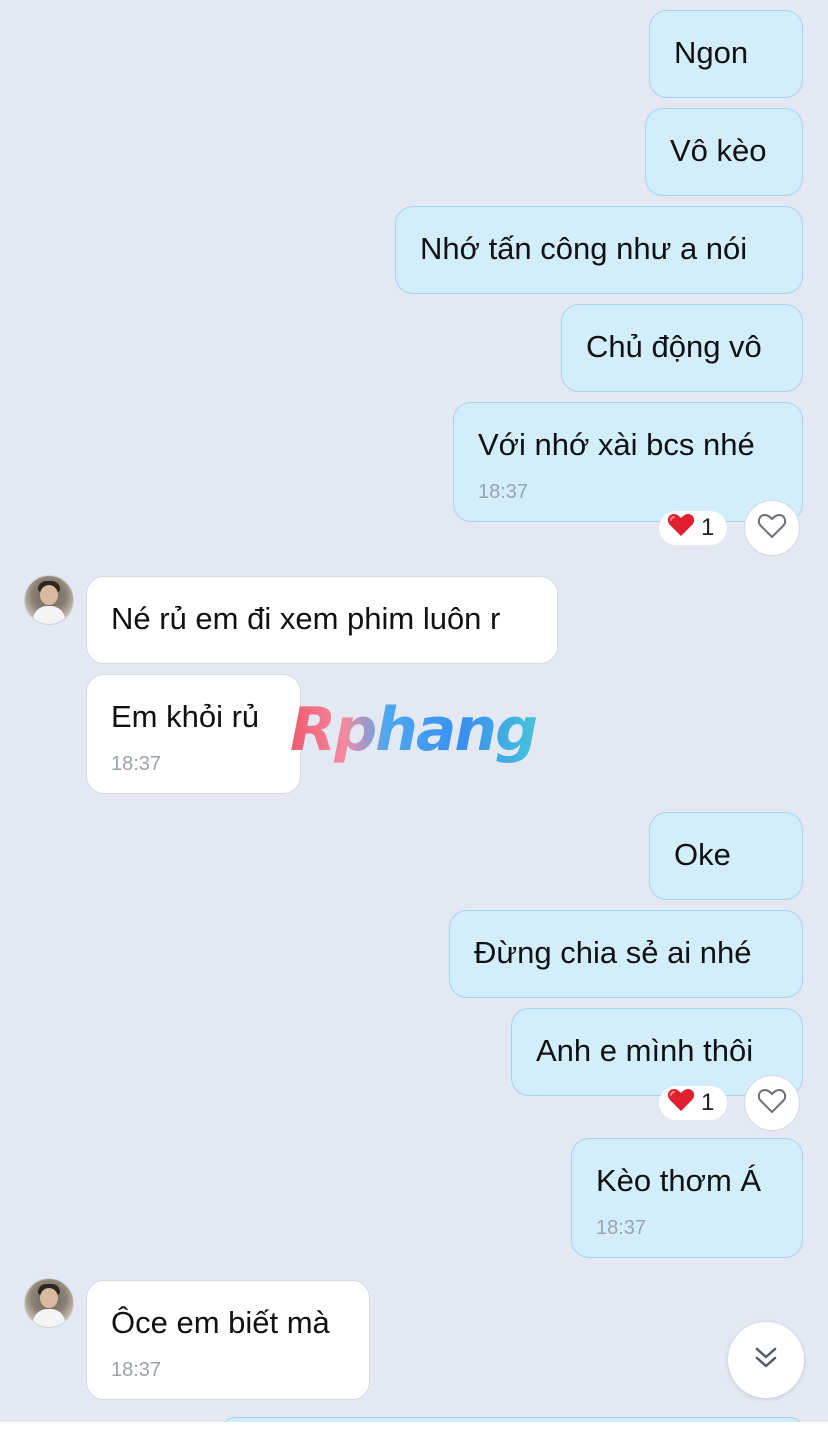 The image size is (828, 1448). I want to click on message-bubble-outgoing: Nhớ tấn công như a nói, so click(599, 250).